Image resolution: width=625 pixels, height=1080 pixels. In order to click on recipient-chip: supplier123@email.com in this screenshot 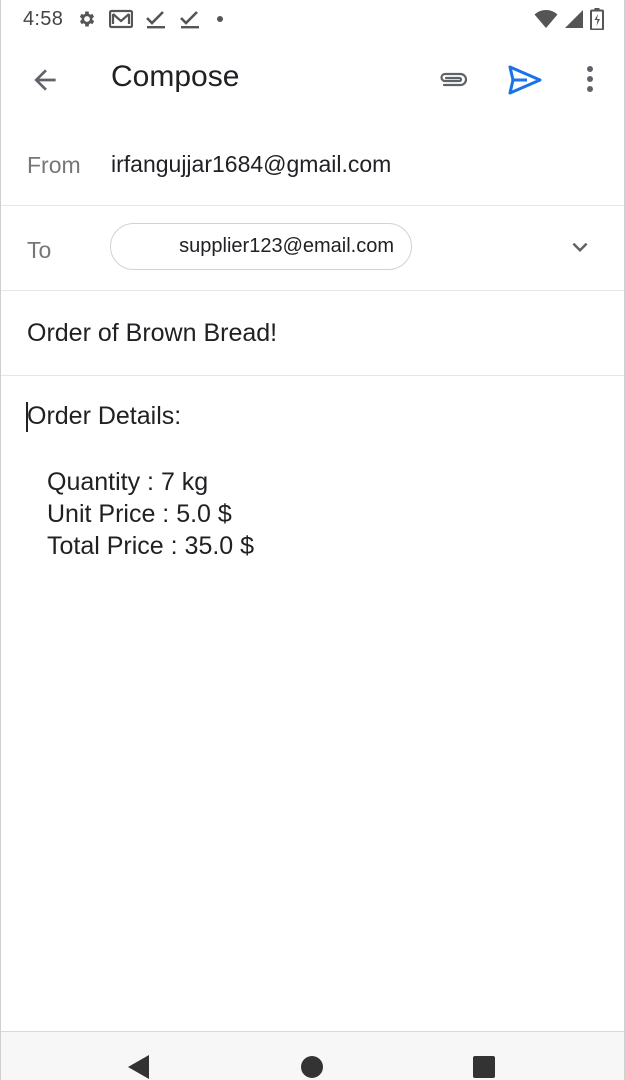, I will do `click(261, 246)`.